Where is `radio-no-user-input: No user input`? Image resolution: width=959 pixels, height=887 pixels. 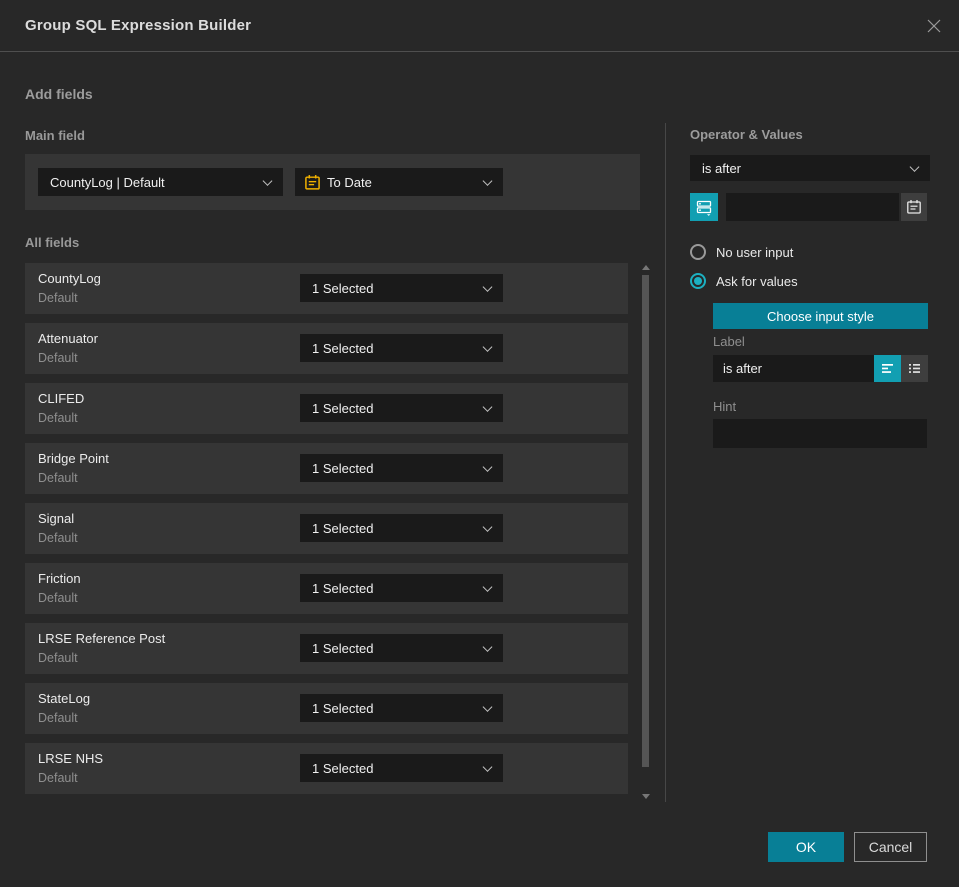 radio-no-user-input: No user input is located at coordinates (741, 252).